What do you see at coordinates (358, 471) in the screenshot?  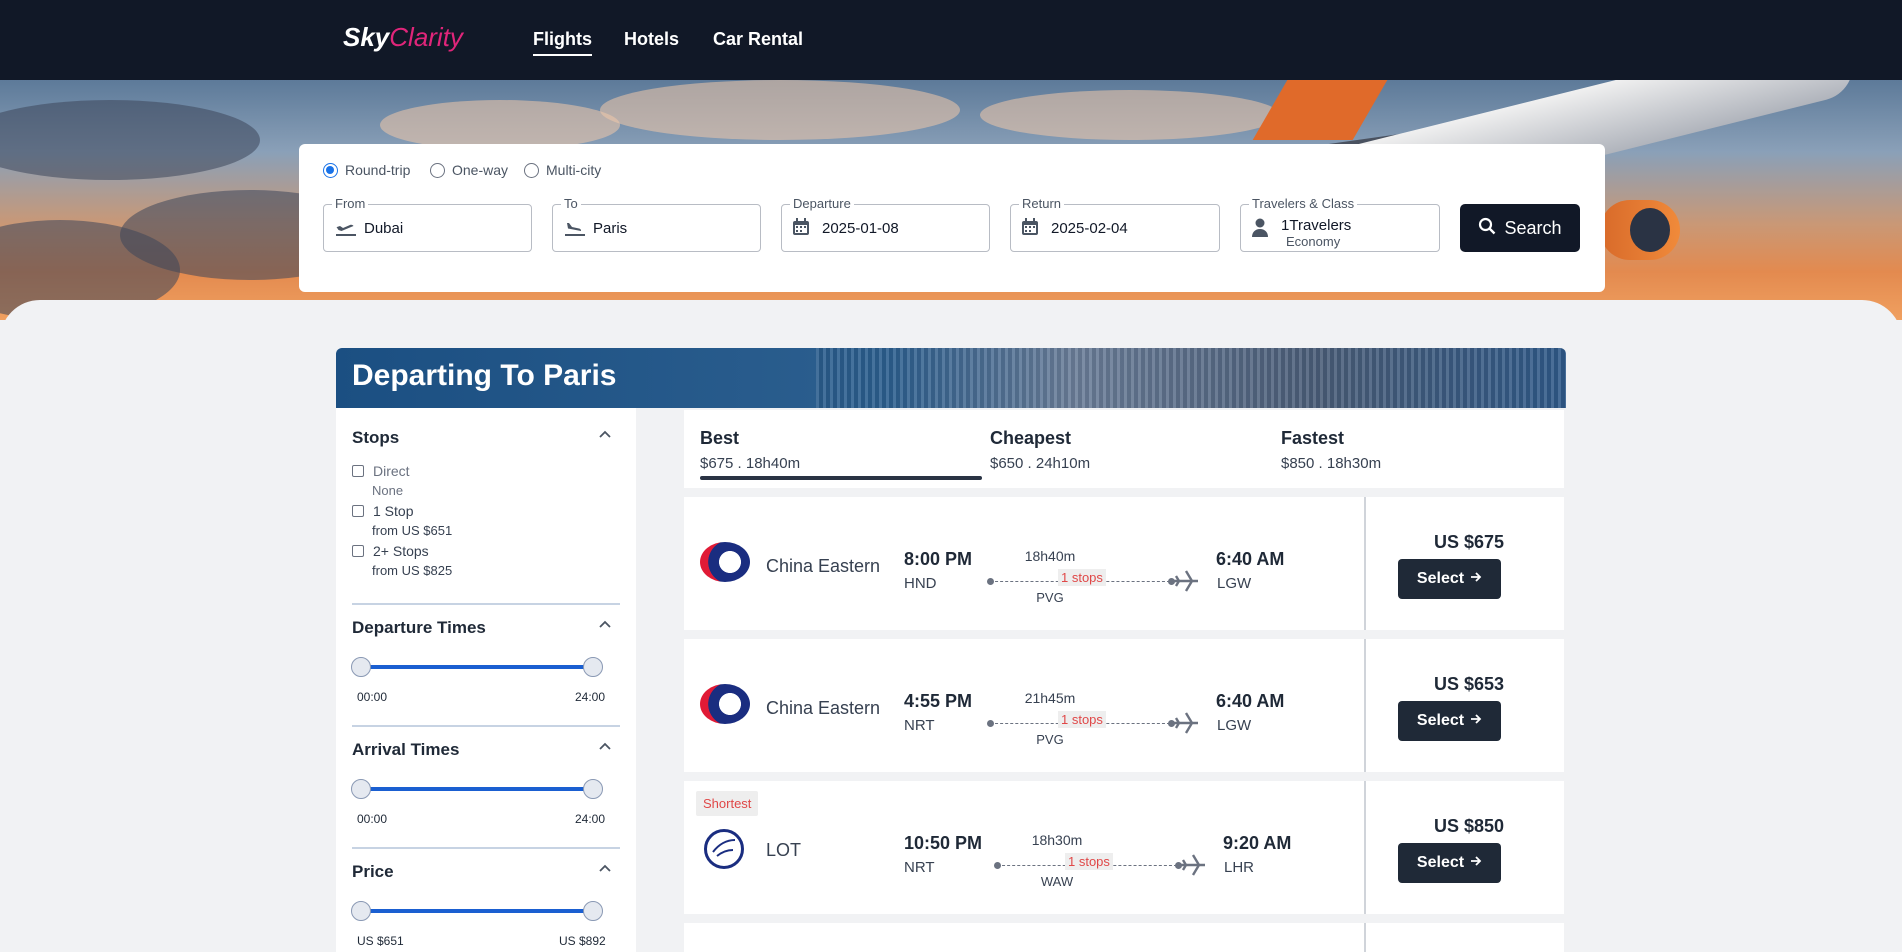 I see `checkbox-direct` at bounding box center [358, 471].